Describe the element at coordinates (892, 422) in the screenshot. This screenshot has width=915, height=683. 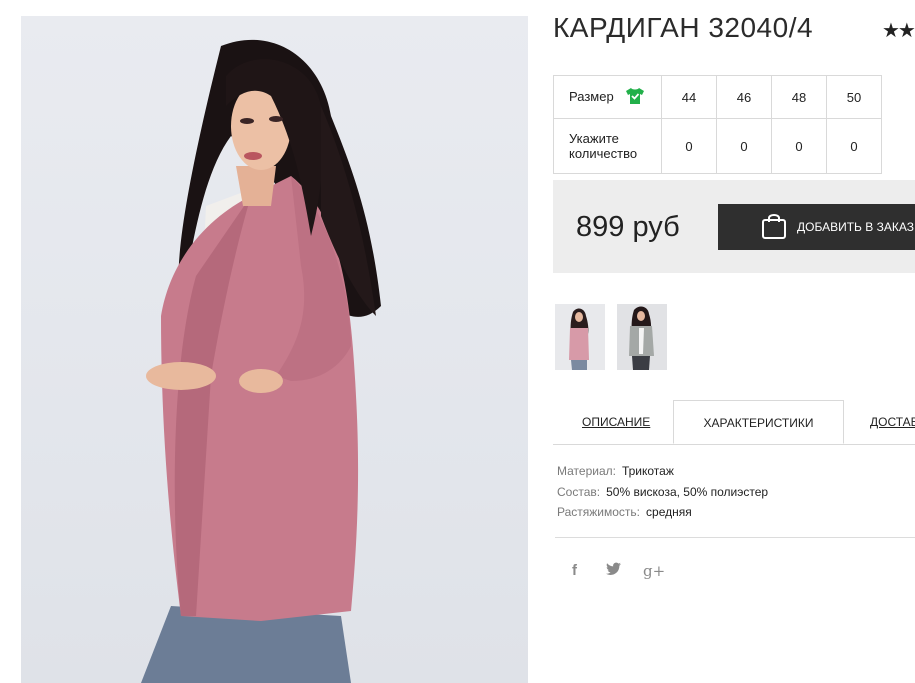
I see `tab-delivery: ДОСТАВКА` at that location.